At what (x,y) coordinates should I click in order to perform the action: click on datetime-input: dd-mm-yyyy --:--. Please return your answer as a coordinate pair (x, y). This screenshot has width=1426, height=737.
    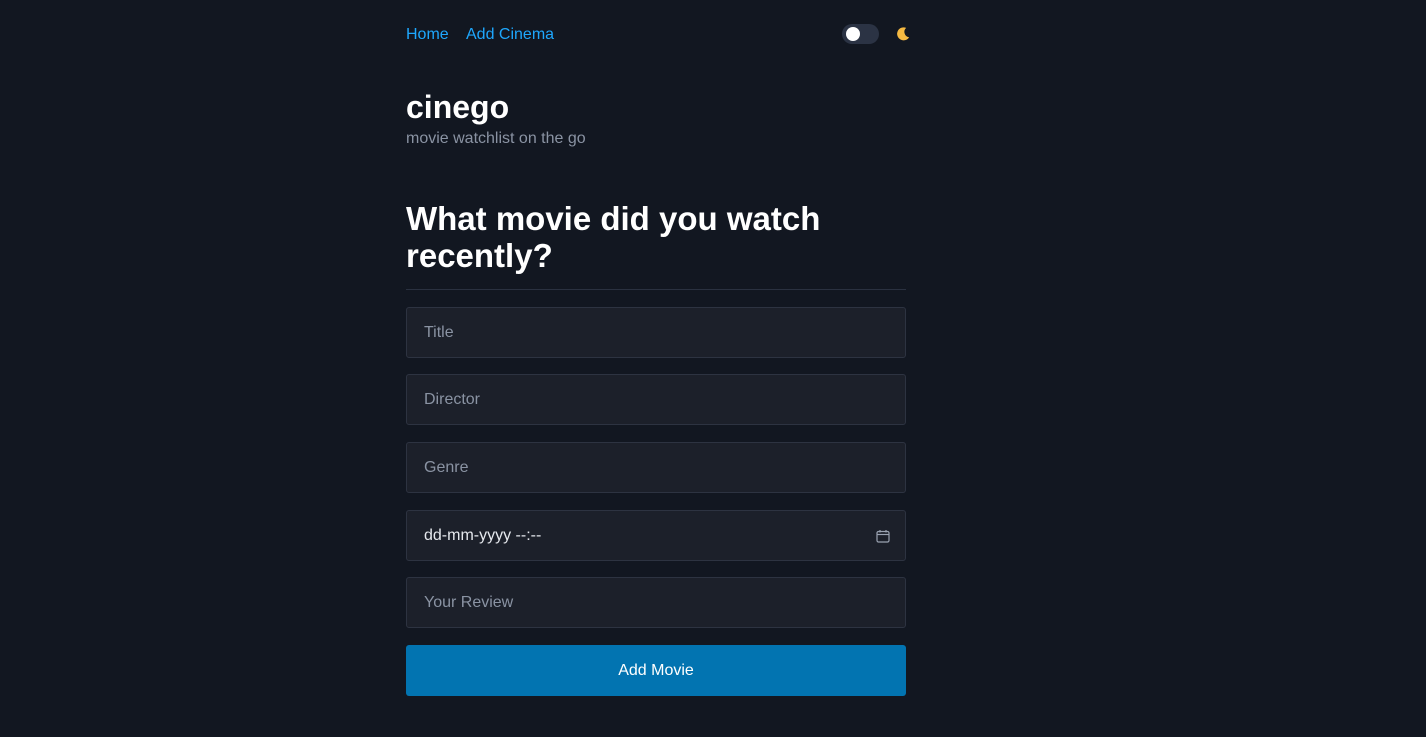
    Looking at the image, I should click on (656, 535).